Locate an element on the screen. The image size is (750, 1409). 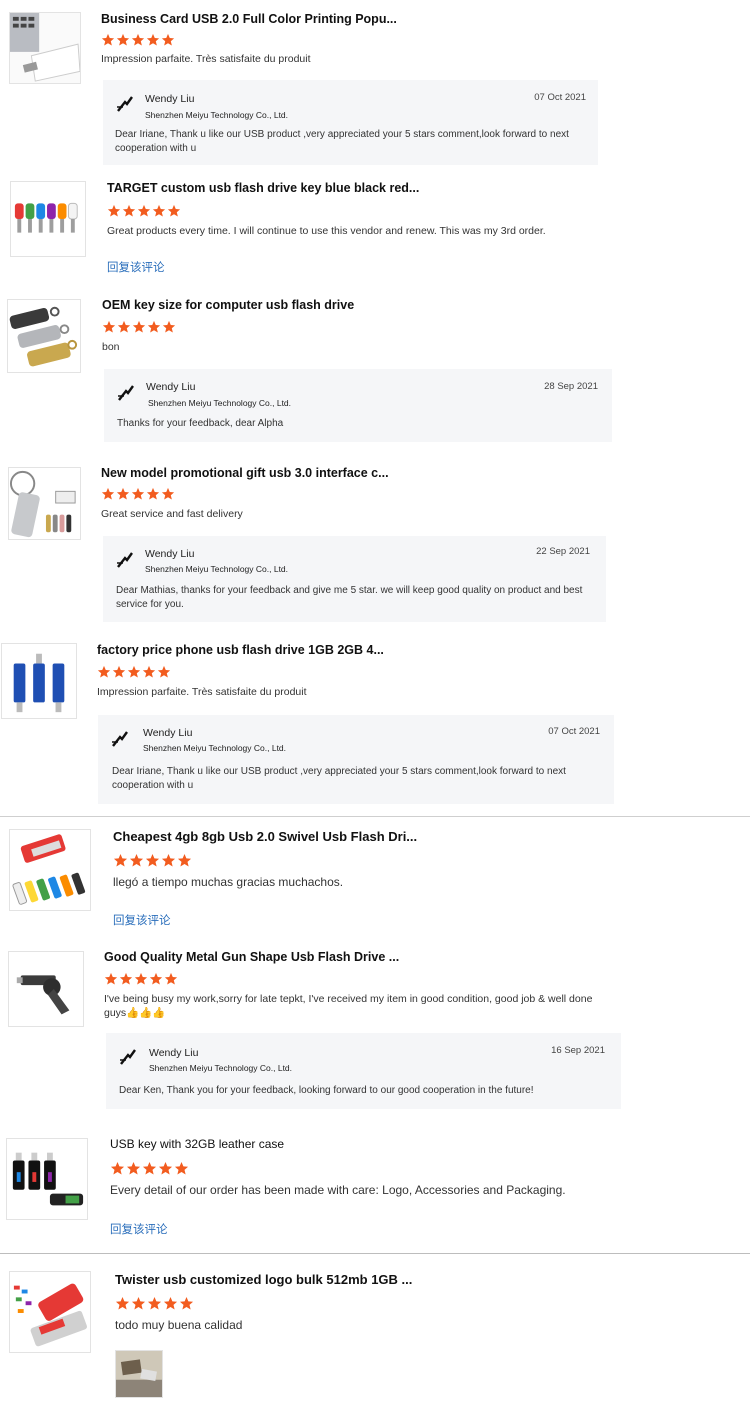
customer-photo-thumbnail is located at coordinates (139, 1374).